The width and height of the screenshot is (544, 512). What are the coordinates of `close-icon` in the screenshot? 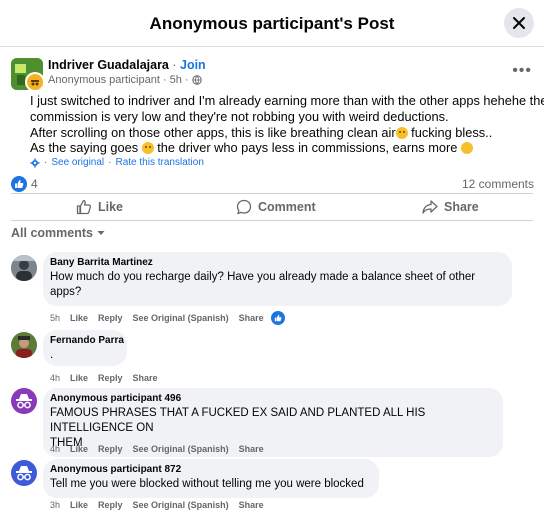 It's located at (519, 23).